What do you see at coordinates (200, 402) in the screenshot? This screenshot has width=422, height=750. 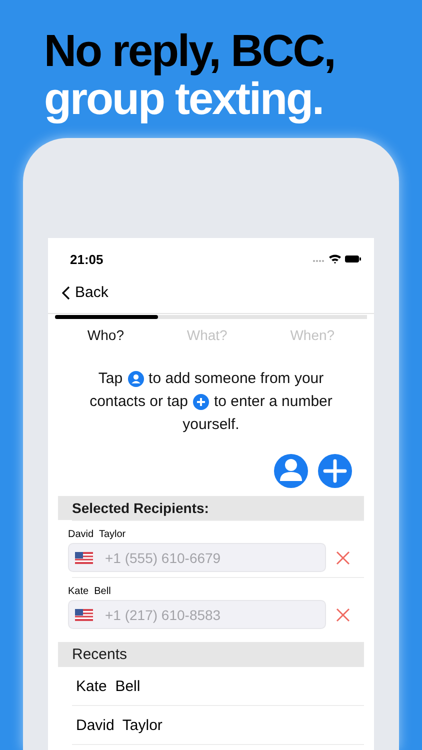 I see `plus-icon` at bounding box center [200, 402].